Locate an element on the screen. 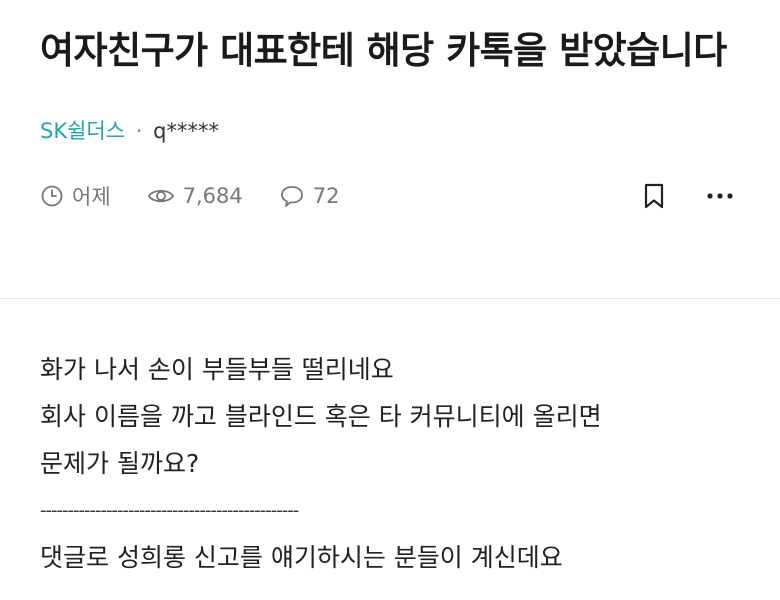 This screenshot has width=780, height=600. bookmark-icon is located at coordinates (654, 196).